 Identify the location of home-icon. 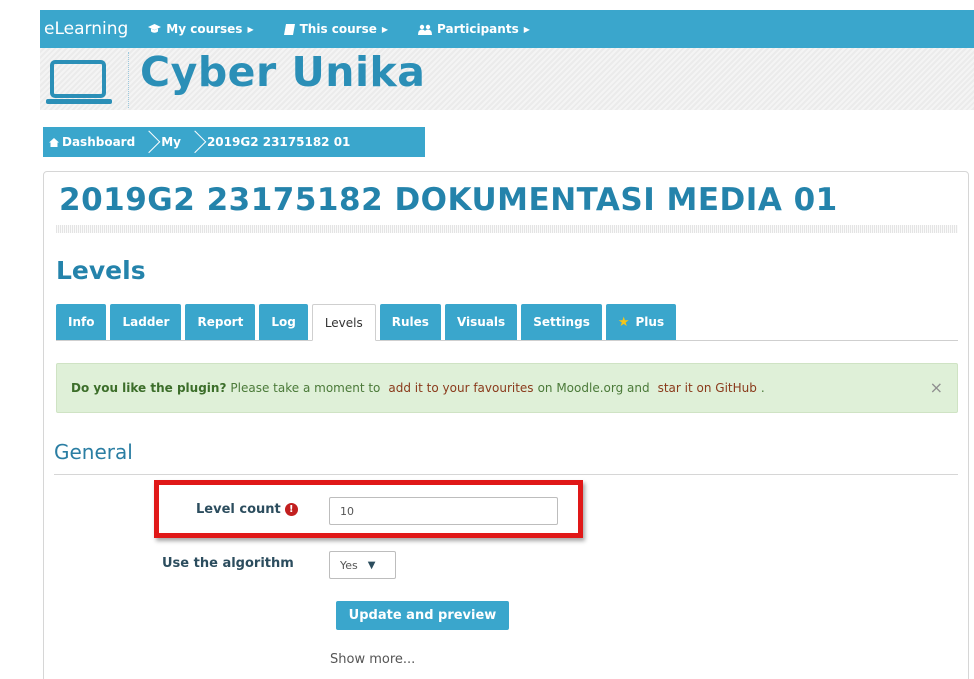
(54, 142).